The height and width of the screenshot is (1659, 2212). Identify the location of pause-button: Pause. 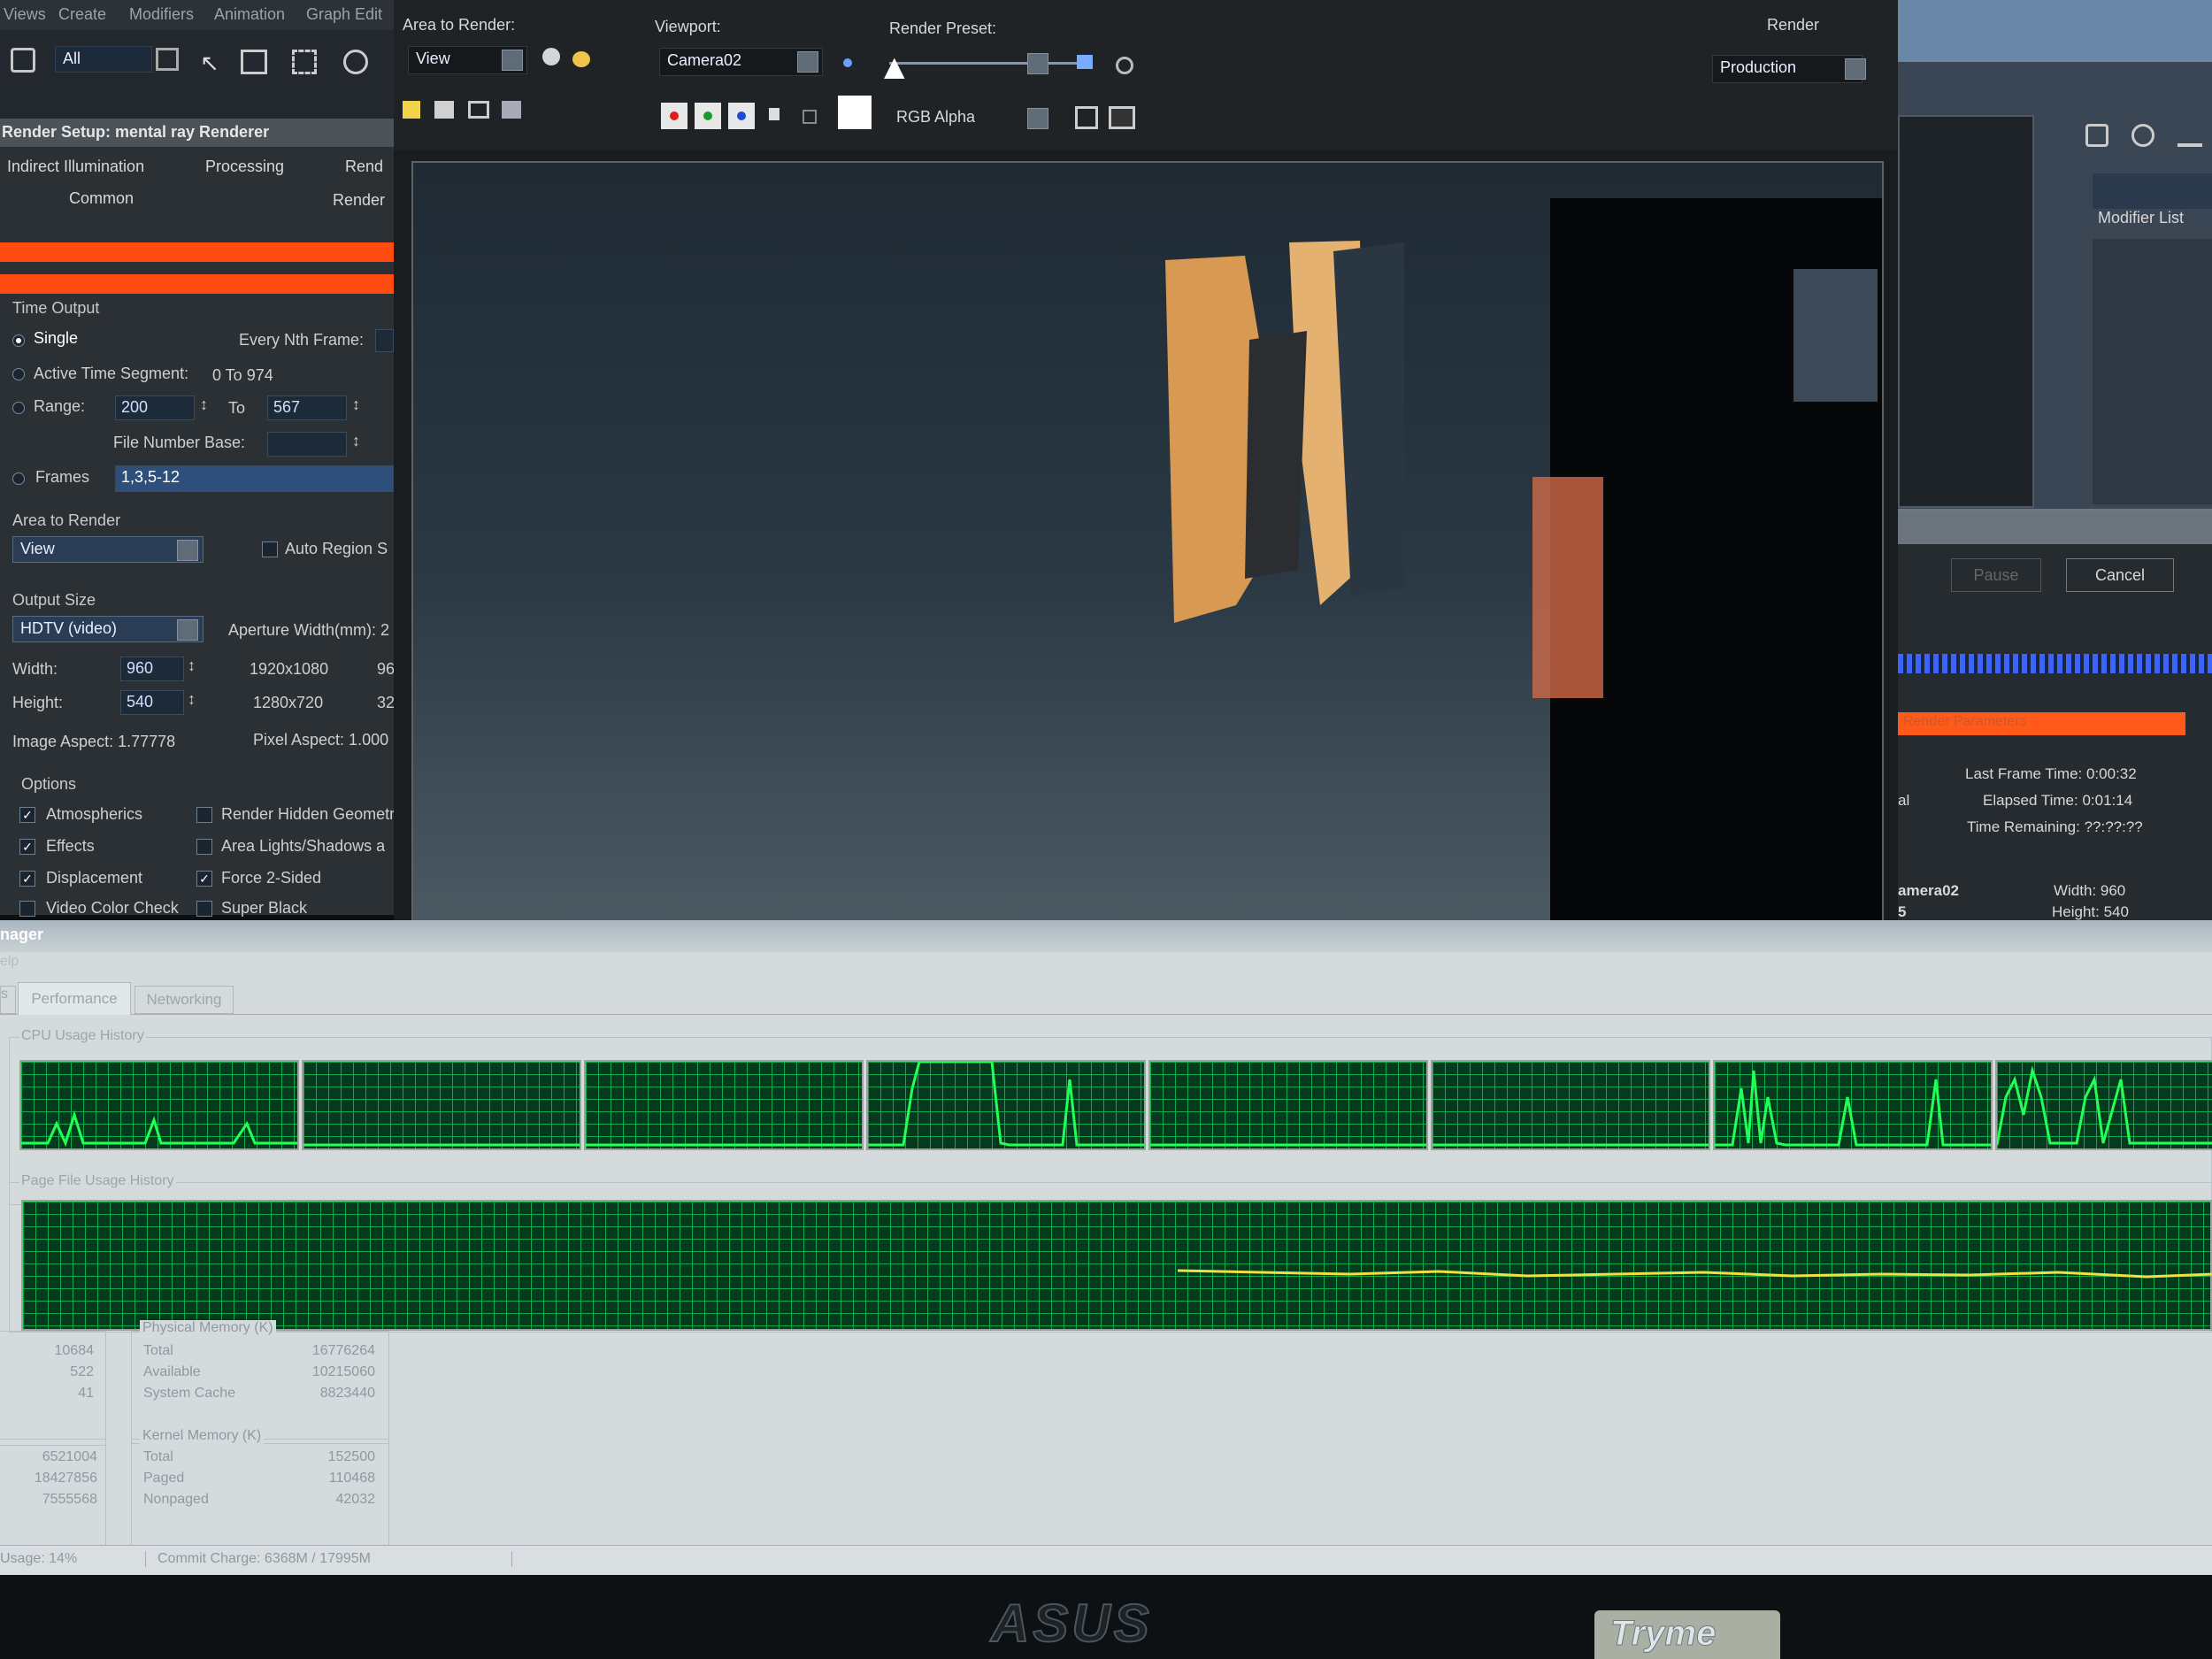
(1996, 575).